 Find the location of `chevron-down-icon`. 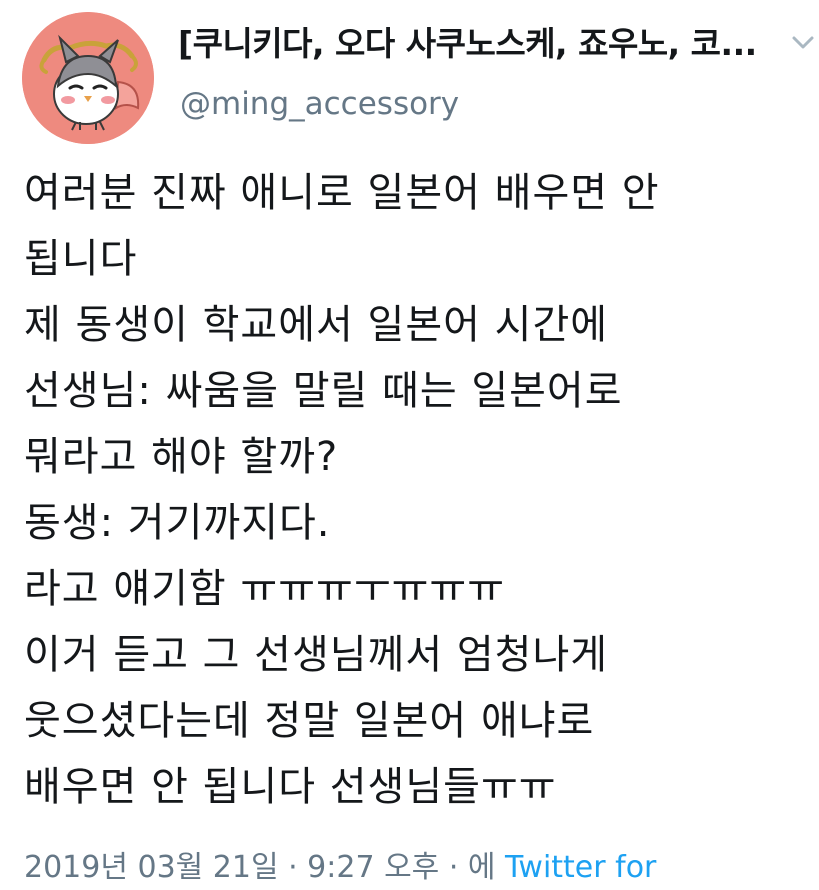

chevron-down-icon is located at coordinates (803, 42).